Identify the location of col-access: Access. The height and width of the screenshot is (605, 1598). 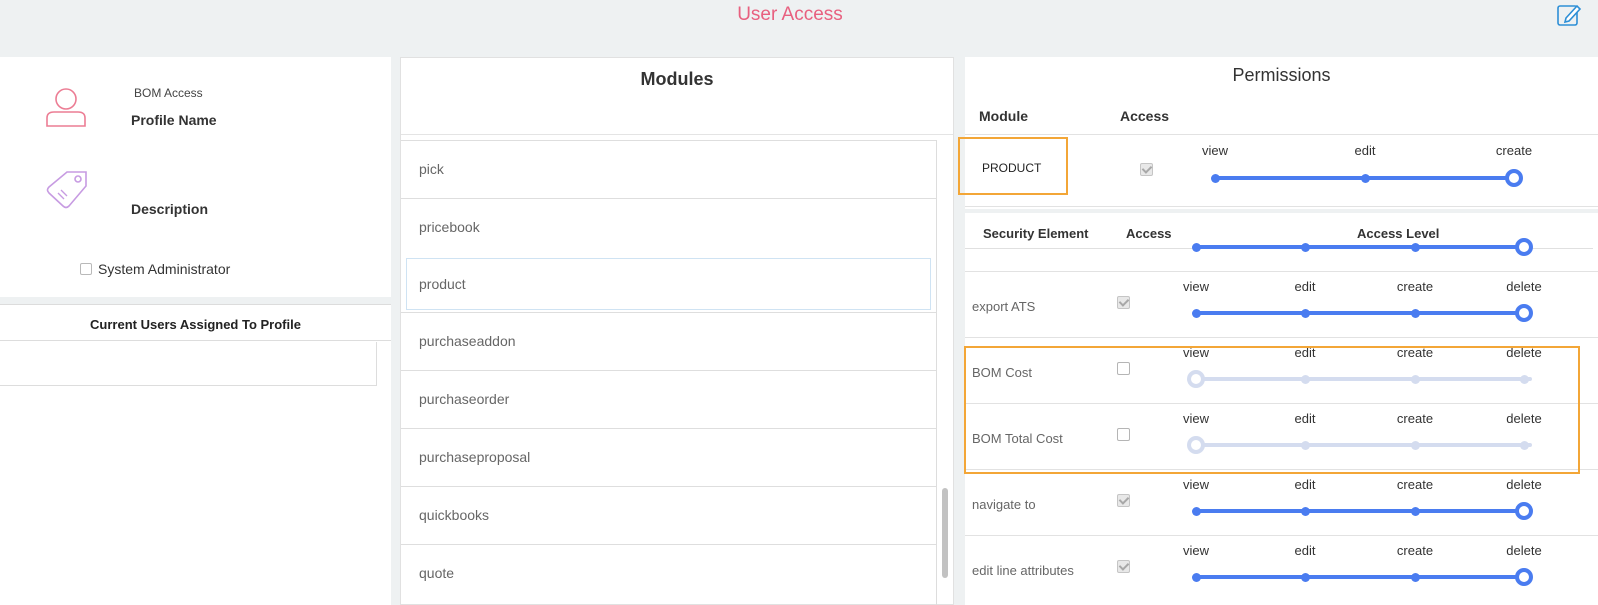
(1145, 116).